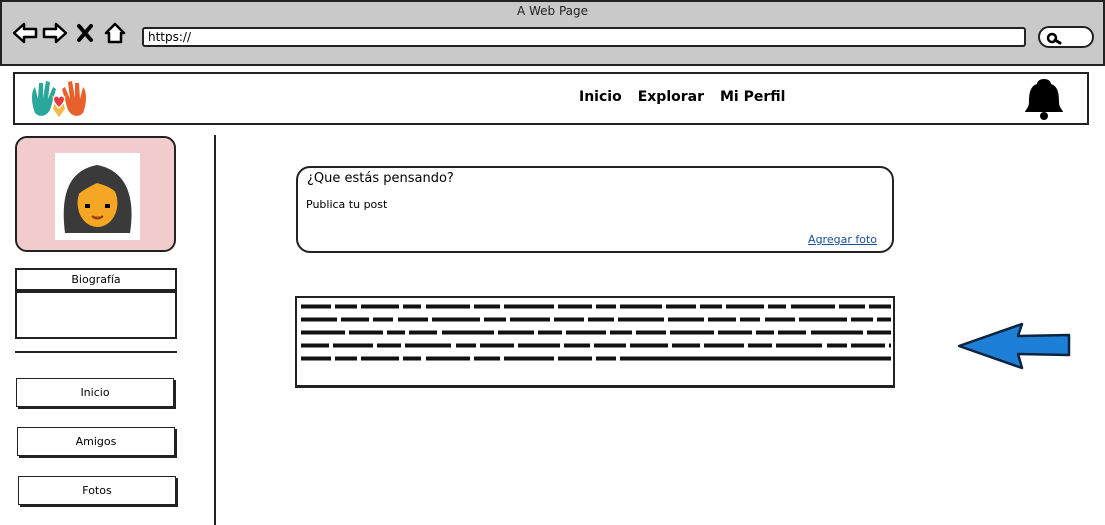 This screenshot has width=1105, height=525. I want to click on bell-icon, so click(1044, 99).